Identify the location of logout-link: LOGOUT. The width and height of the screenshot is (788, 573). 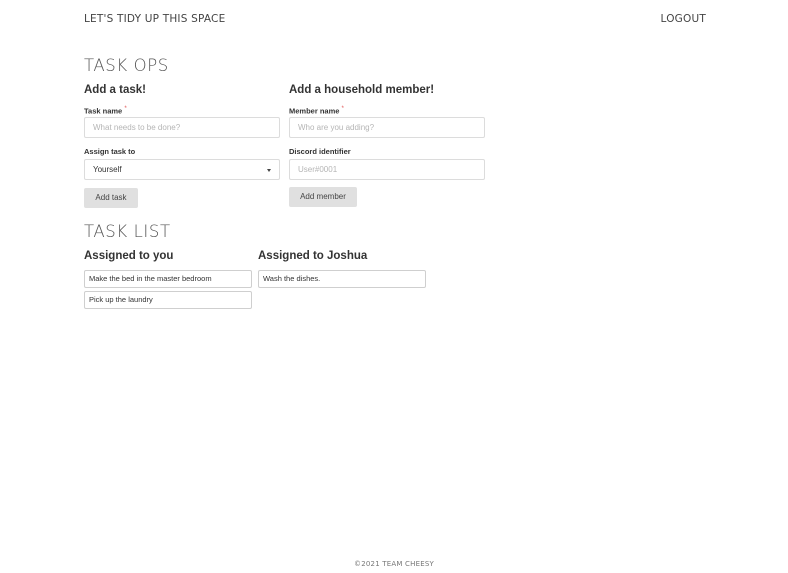
(683, 19).